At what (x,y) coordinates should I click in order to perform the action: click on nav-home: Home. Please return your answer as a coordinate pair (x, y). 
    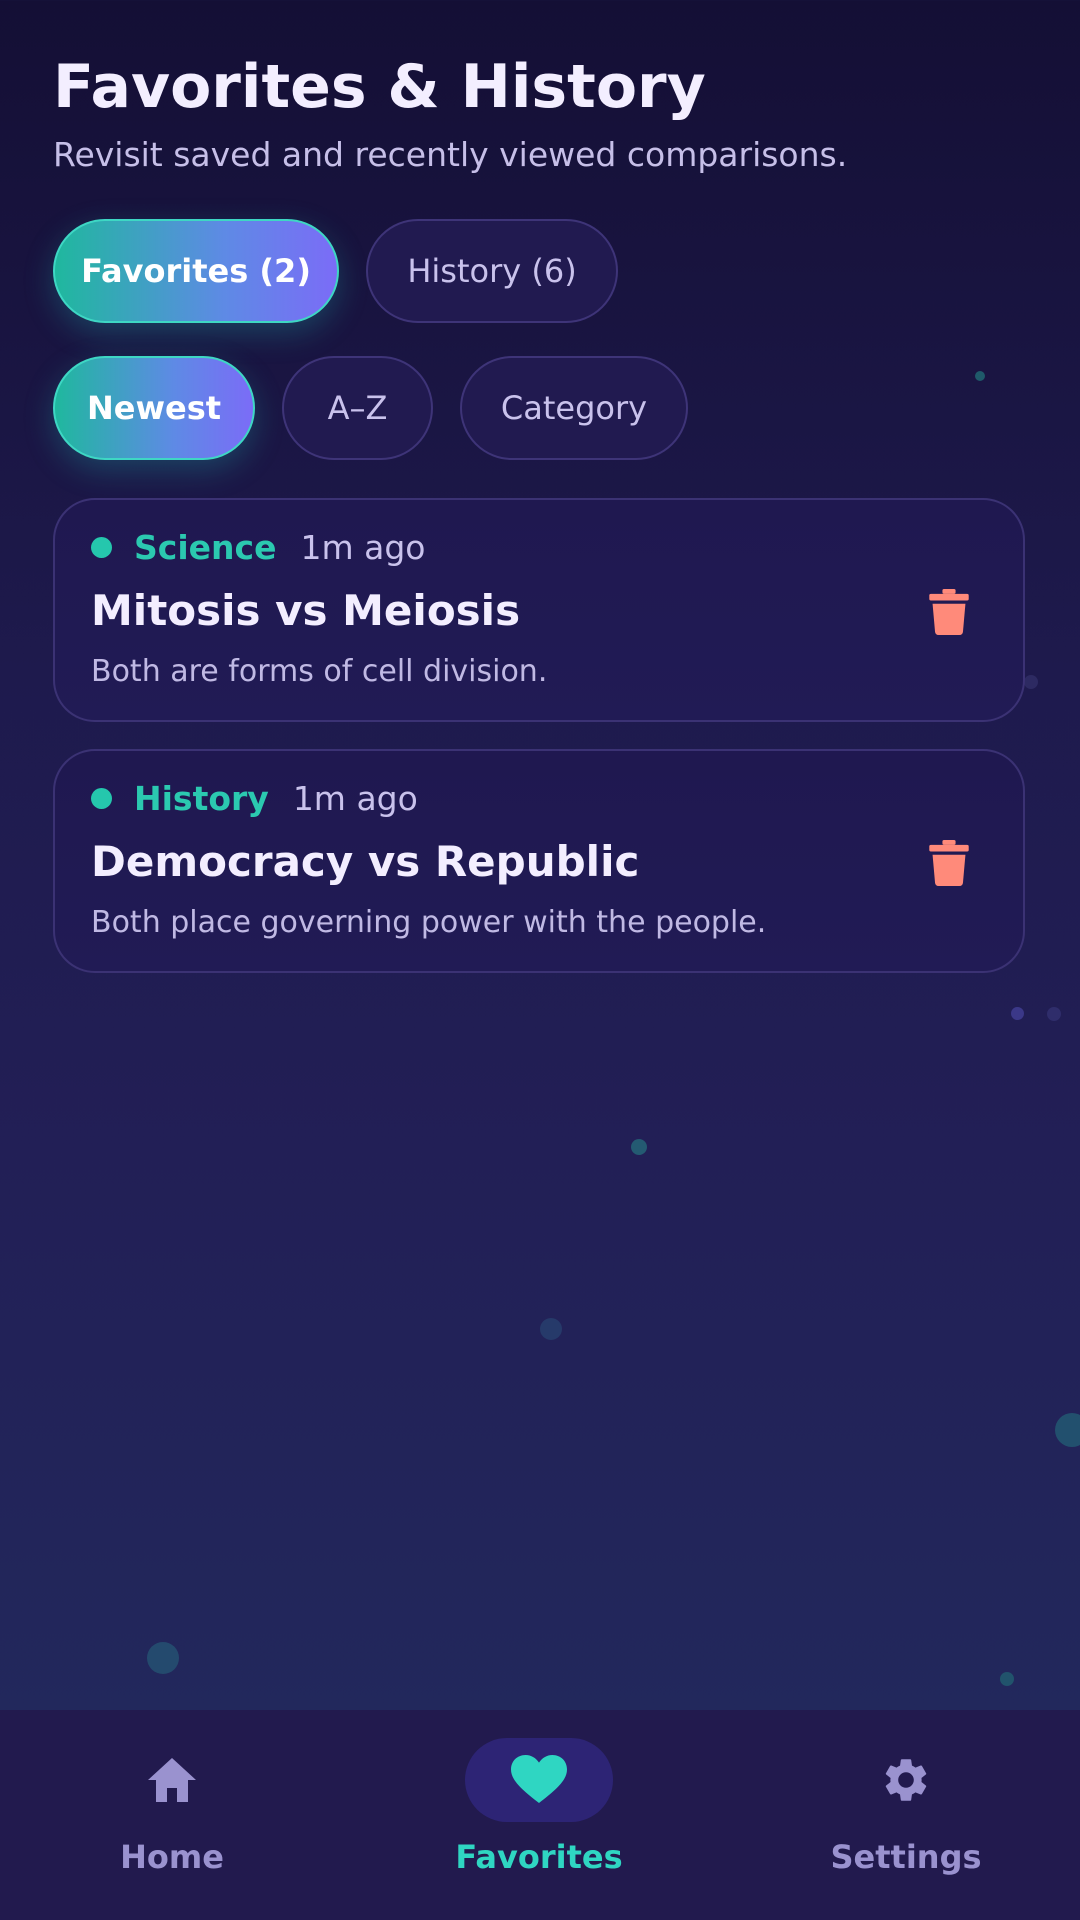
    Looking at the image, I should click on (172, 1815).